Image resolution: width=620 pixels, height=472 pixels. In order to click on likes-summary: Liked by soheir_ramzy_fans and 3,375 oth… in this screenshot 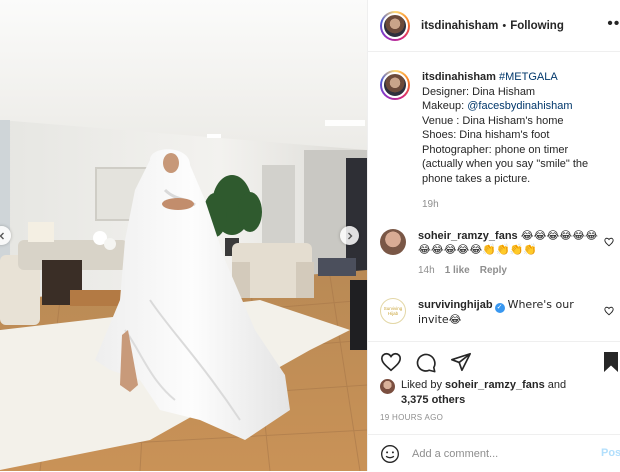, I will do `click(473, 393)`.